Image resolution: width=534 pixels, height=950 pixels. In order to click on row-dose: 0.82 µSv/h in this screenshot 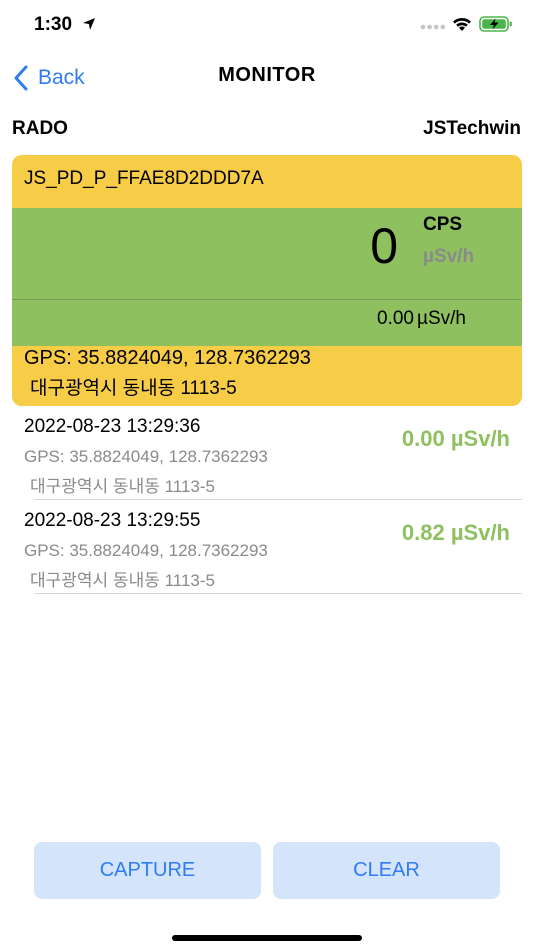, I will do `click(455, 532)`.